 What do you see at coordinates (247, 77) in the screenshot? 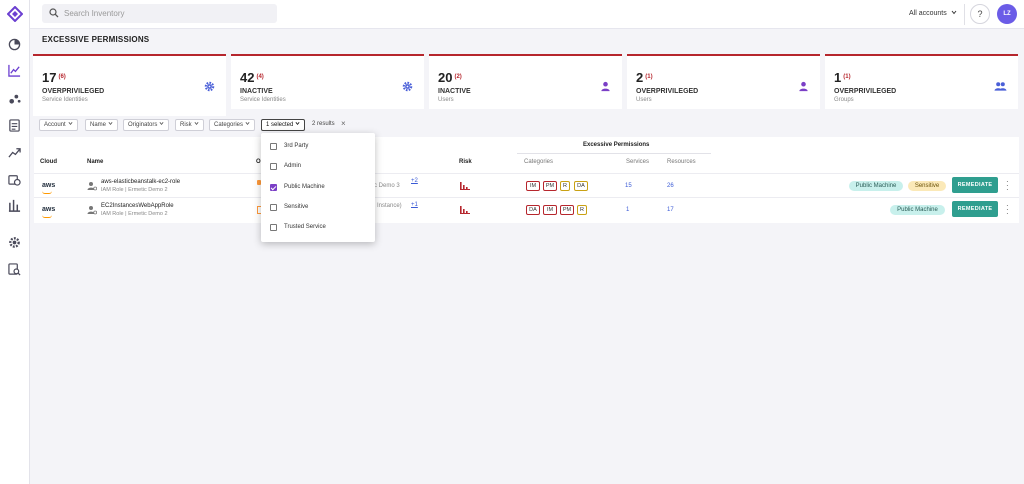
I see `card-count: 42` at bounding box center [247, 77].